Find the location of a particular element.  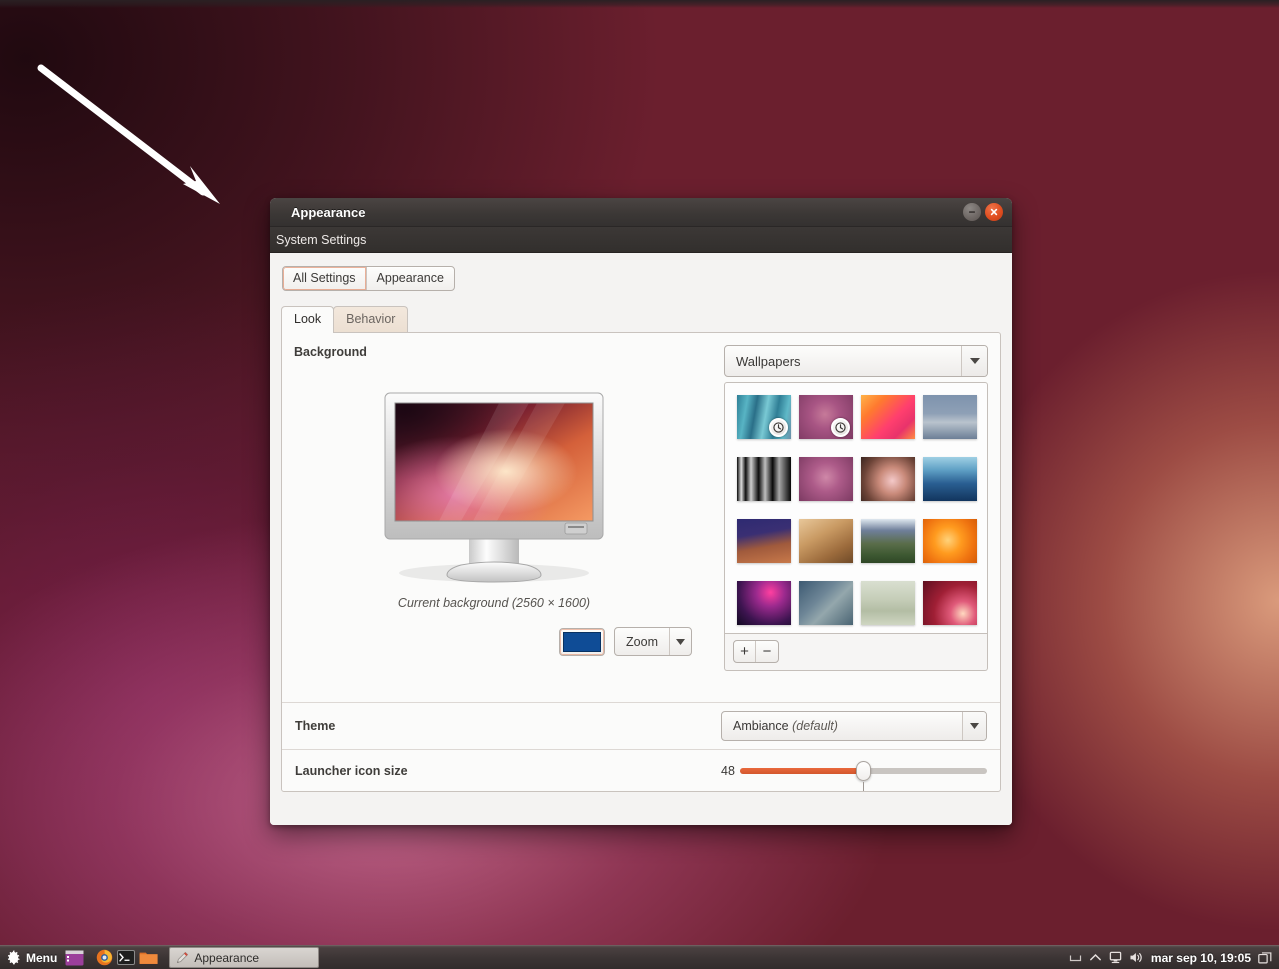

appearance-breadcrumb-item: Appearance is located at coordinates (410, 278).